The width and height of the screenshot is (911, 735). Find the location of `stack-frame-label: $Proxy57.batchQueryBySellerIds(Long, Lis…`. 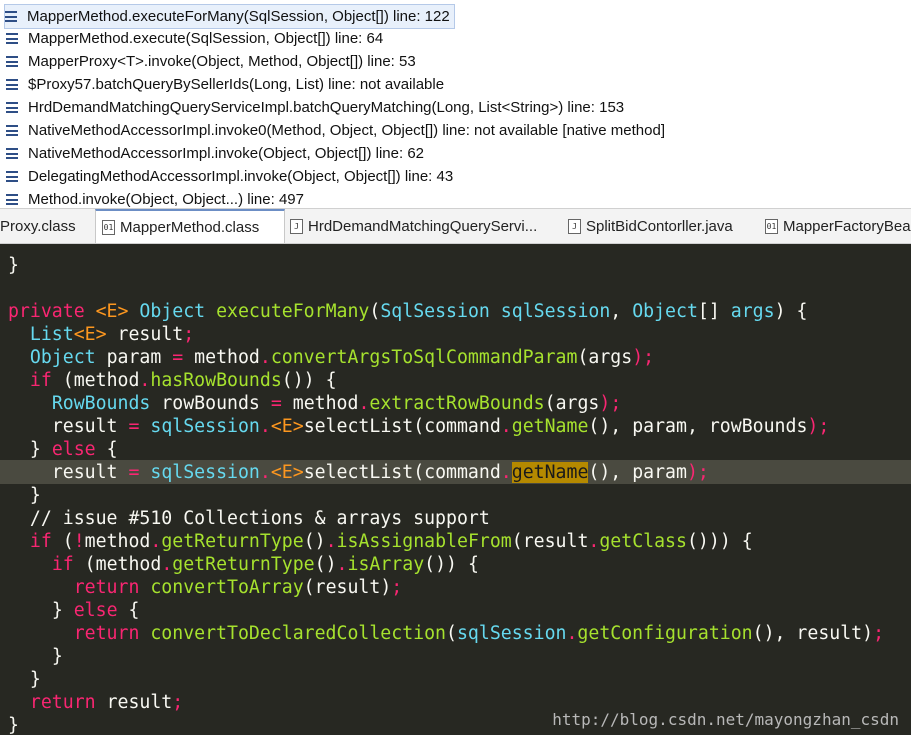

stack-frame-label: $Proxy57.batchQueryBySellerIds(Long, Lis… is located at coordinates (236, 84).